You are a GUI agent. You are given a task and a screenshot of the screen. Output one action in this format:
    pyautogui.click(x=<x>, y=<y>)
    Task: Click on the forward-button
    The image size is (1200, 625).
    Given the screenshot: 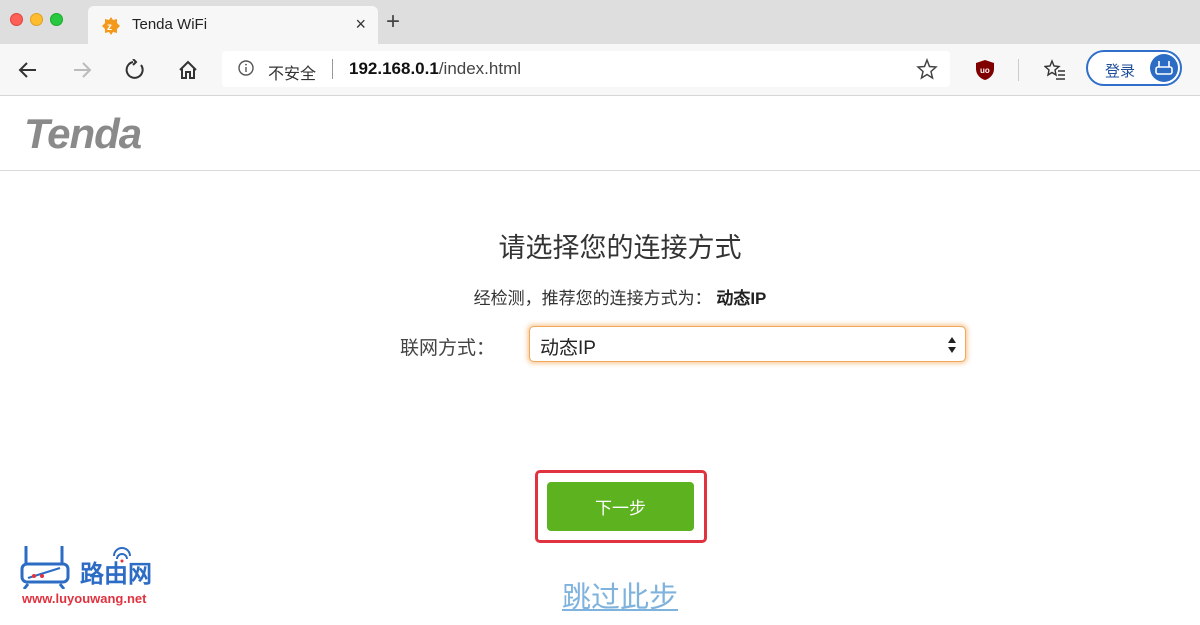 What is the action you would take?
    pyautogui.click(x=82, y=70)
    